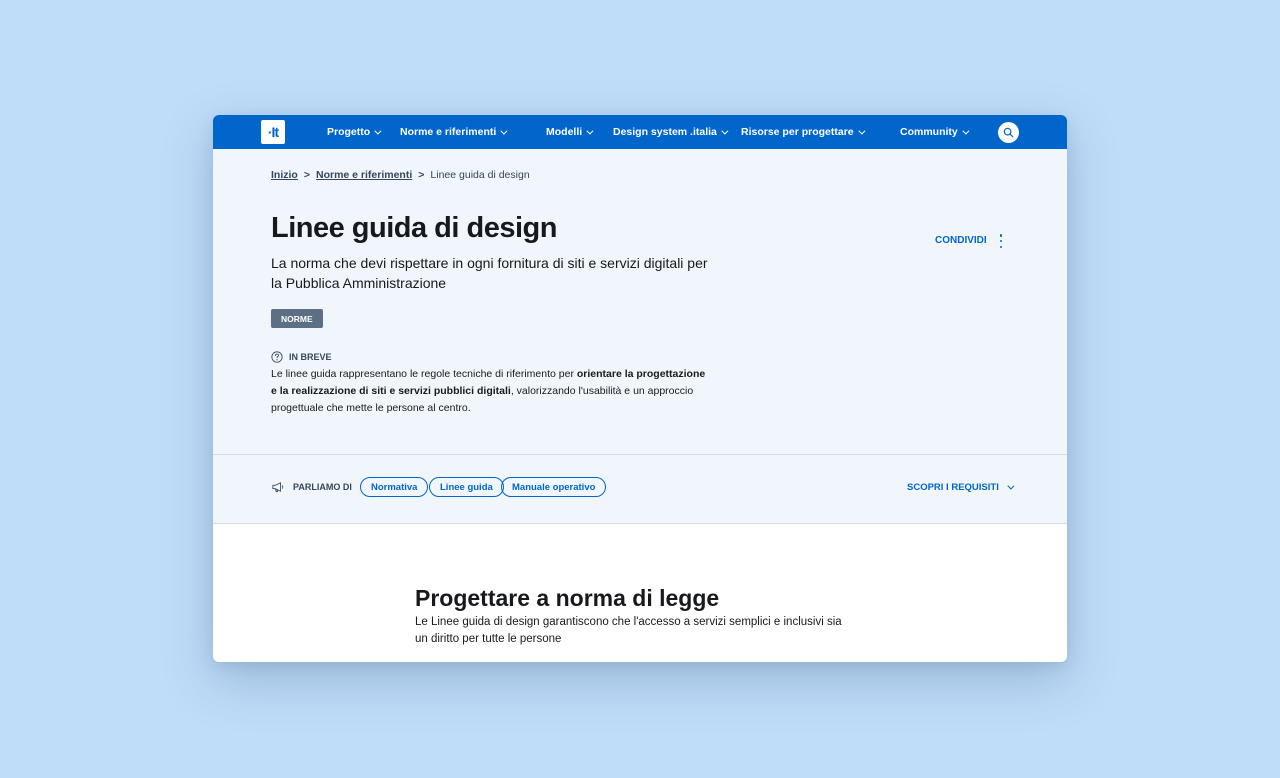 The width and height of the screenshot is (1280, 778). I want to click on in-brief-label: IN BREVE, so click(301, 357).